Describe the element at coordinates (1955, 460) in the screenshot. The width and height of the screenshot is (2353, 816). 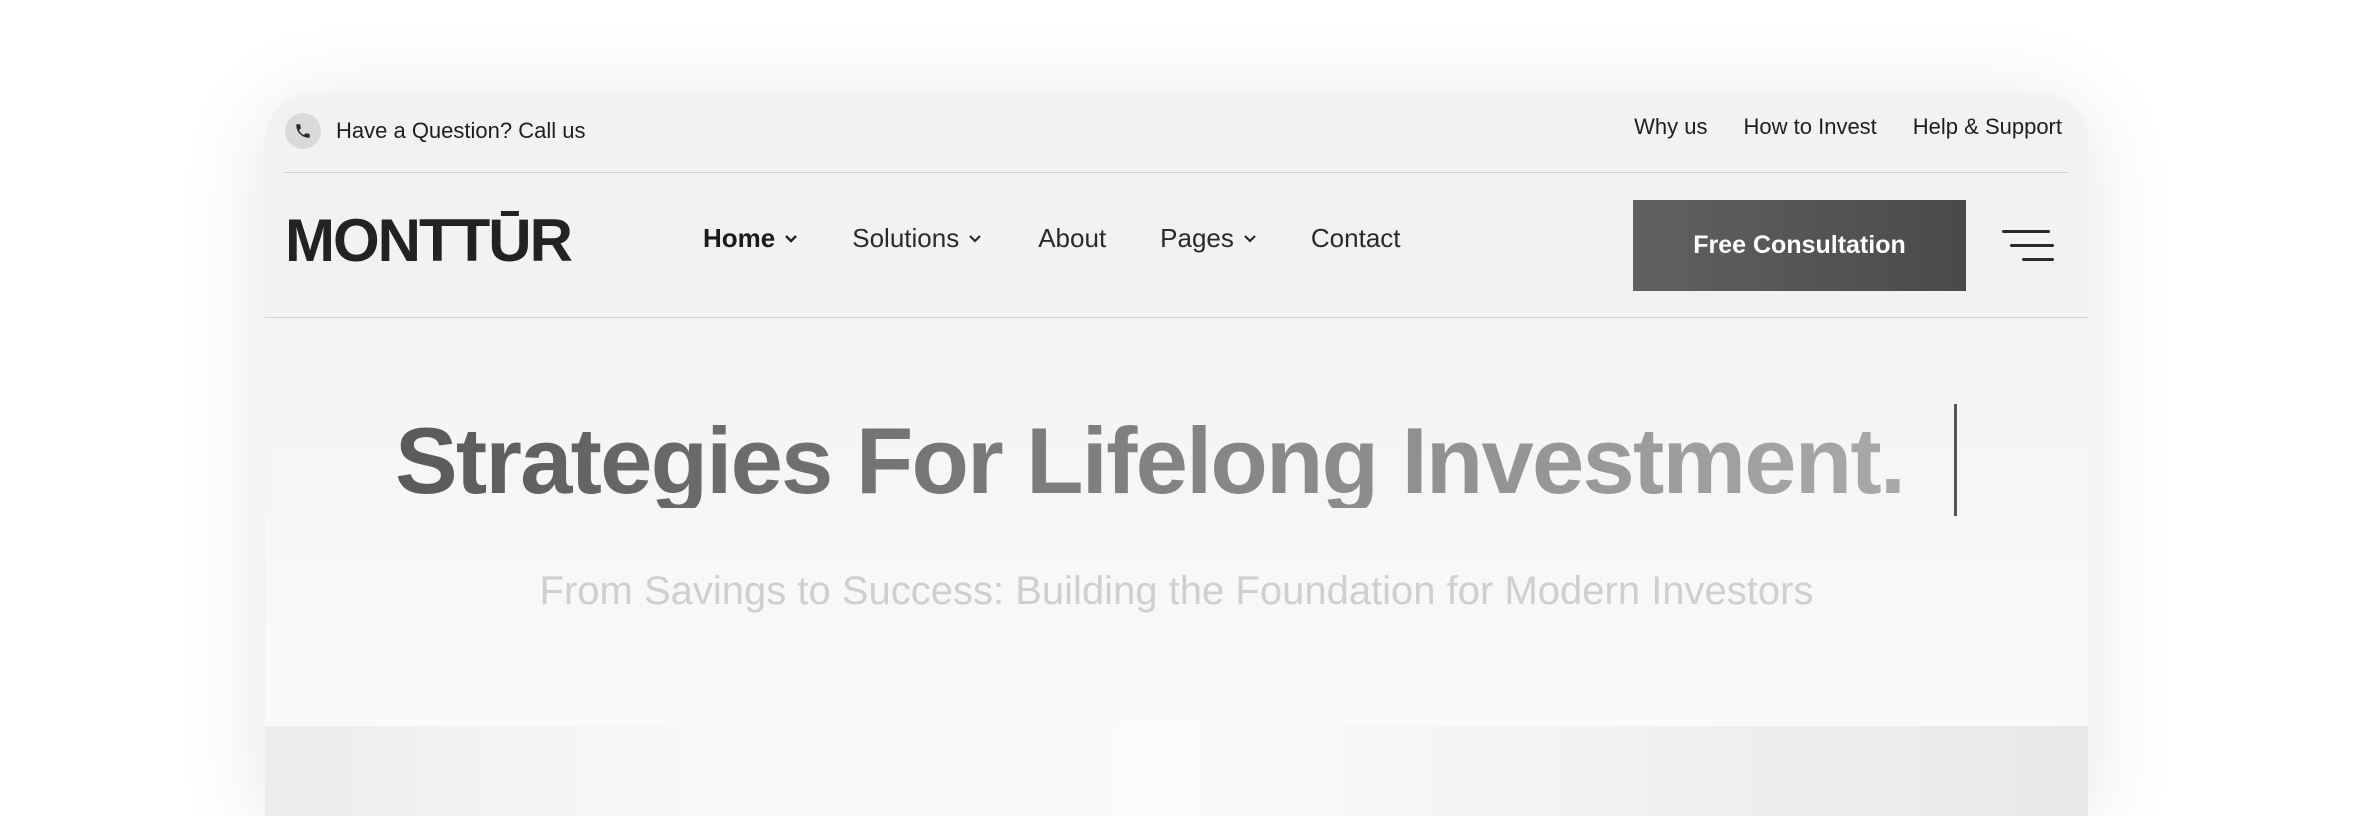
I see `typing-cursor` at that location.